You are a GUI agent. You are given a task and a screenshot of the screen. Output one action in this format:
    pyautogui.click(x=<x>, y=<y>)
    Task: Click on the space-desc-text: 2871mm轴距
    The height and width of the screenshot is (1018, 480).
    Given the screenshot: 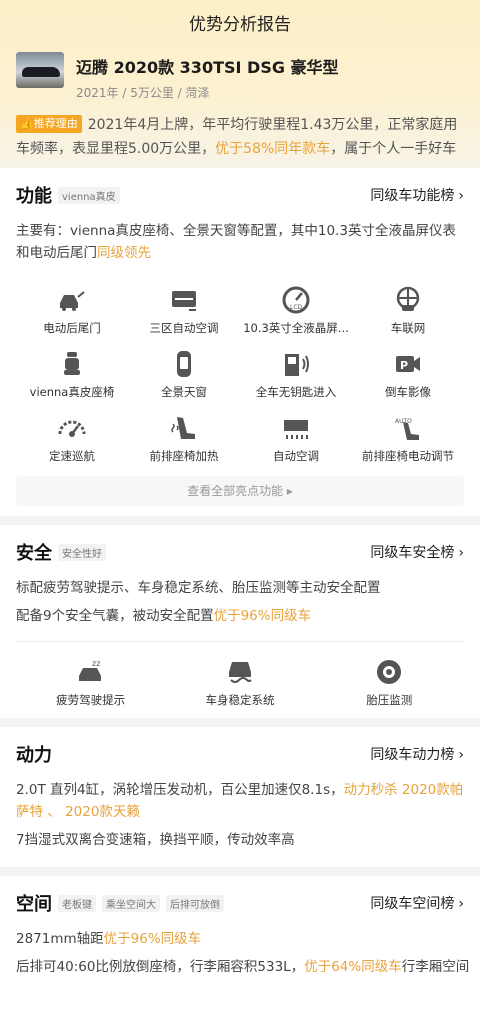 What is the action you would take?
    pyautogui.click(x=60, y=939)
    